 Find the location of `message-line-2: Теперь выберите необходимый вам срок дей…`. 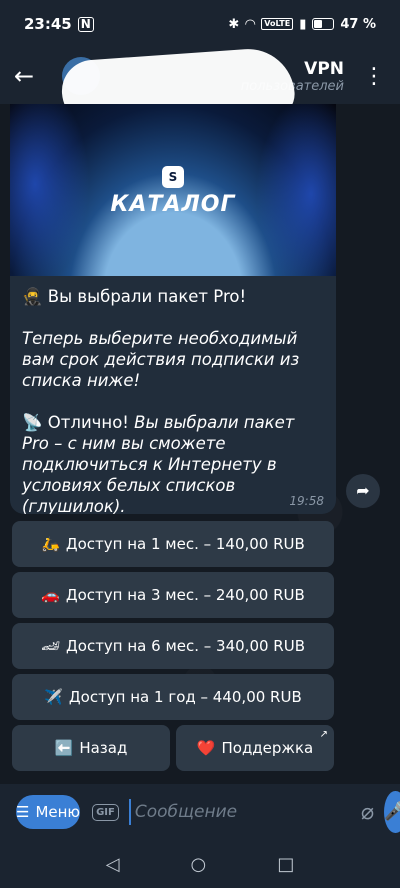

message-line-2: Теперь выберите необходимый вам срок дей… is located at coordinates (161, 359).